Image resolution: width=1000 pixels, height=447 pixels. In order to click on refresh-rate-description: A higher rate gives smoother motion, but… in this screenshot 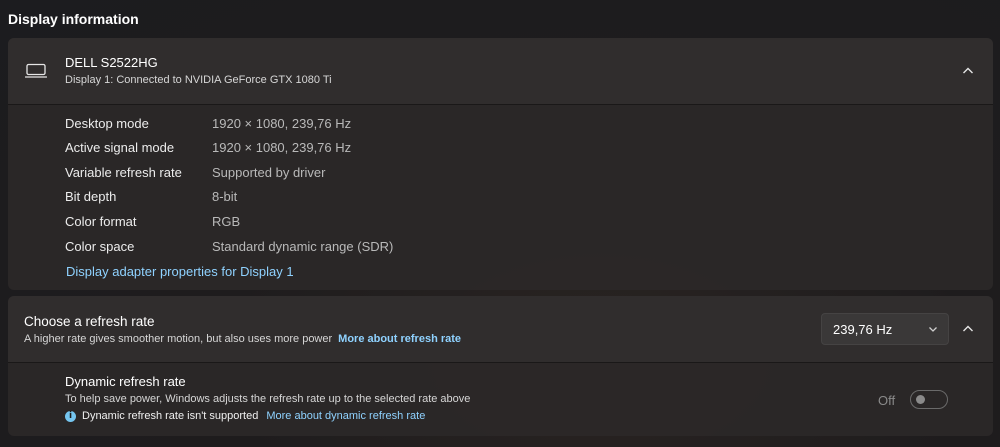, I will do `click(178, 339)`.